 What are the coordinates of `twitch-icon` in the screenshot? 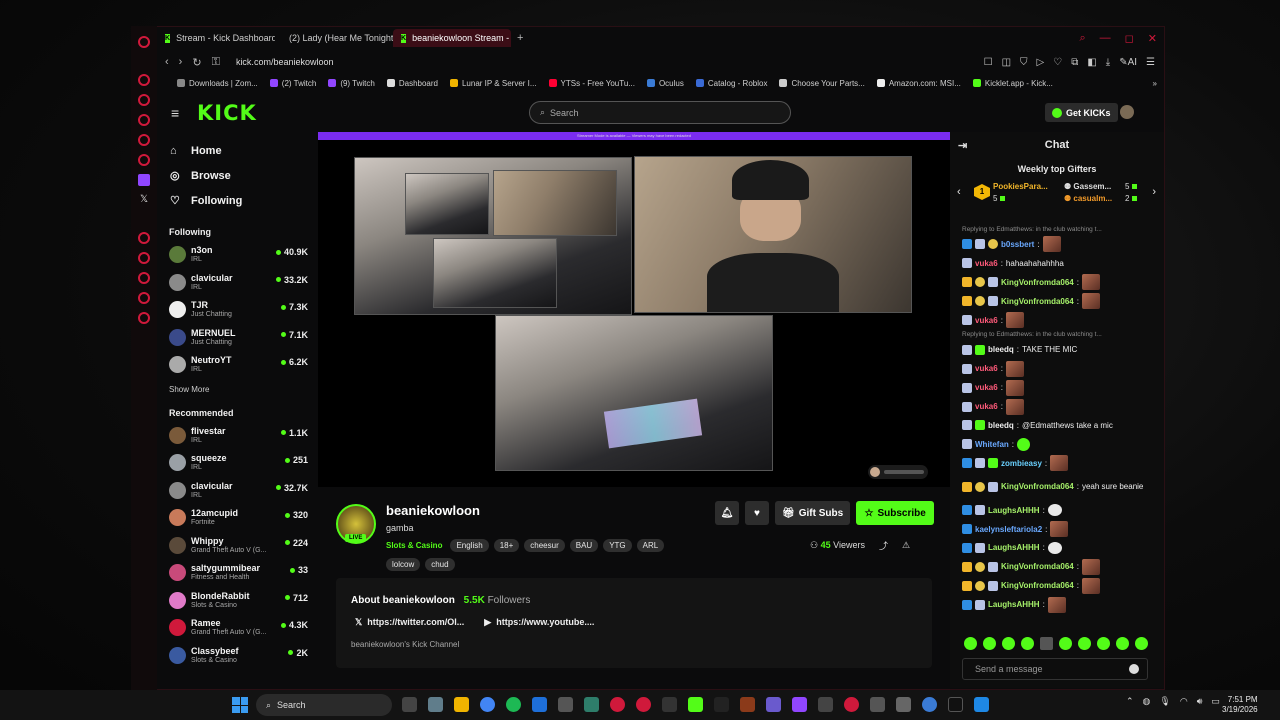 It's located at (799, 704).